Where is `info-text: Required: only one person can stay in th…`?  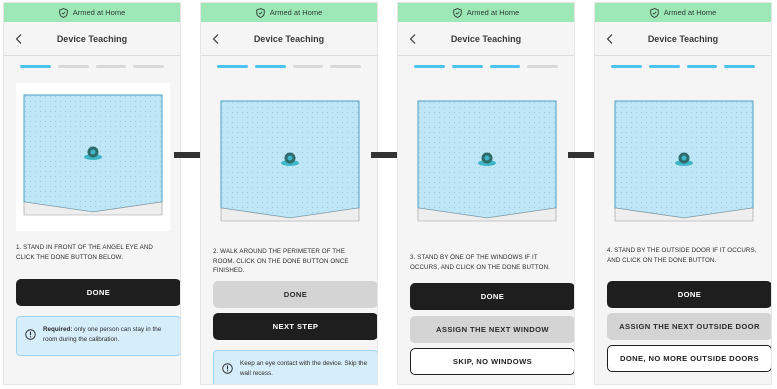 info-text: Required: only one person can stay in th… is located at coordinates (107, 335).